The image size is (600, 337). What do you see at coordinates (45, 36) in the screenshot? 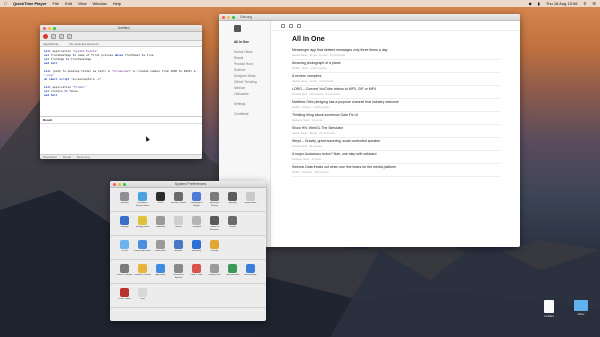
I see `record-button` at bounding box center [45, 36].